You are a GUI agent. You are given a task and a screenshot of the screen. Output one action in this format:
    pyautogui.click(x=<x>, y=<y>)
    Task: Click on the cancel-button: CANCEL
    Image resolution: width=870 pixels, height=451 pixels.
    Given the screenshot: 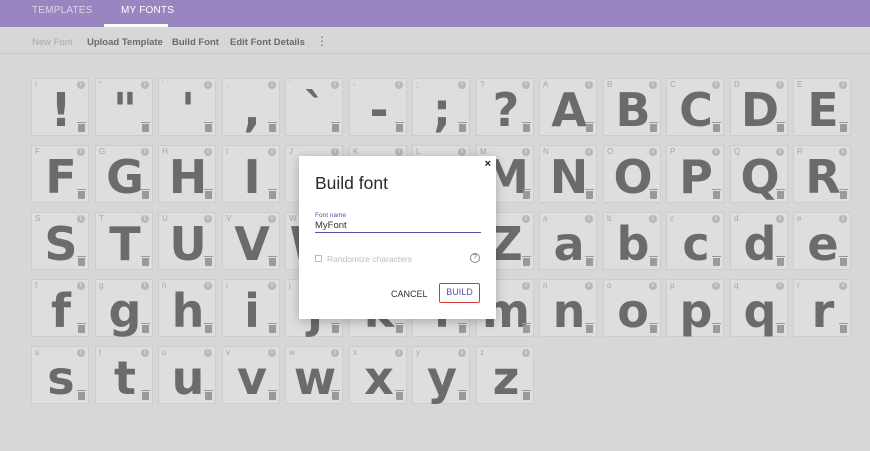 What is the action you would take?
    pyautogui.click(x=409, y=294)
    